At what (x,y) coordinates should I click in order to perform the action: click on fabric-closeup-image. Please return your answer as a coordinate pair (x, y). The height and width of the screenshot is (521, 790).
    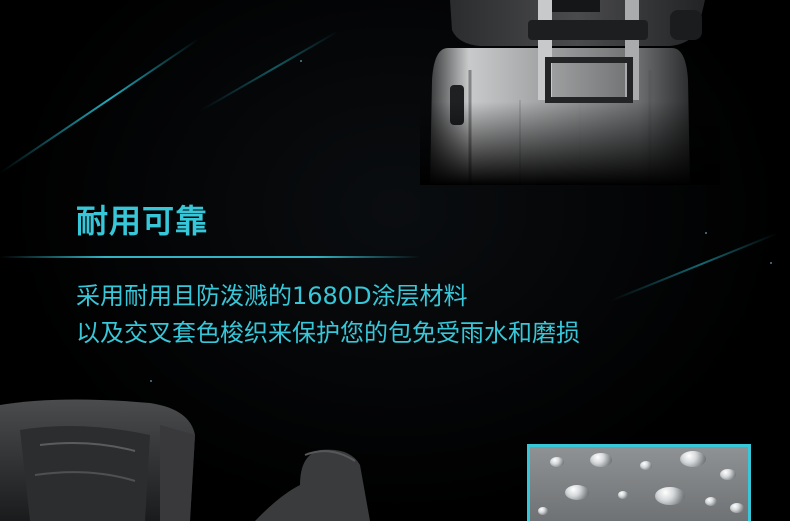
    Looking at the image, I should click on (639, 482).